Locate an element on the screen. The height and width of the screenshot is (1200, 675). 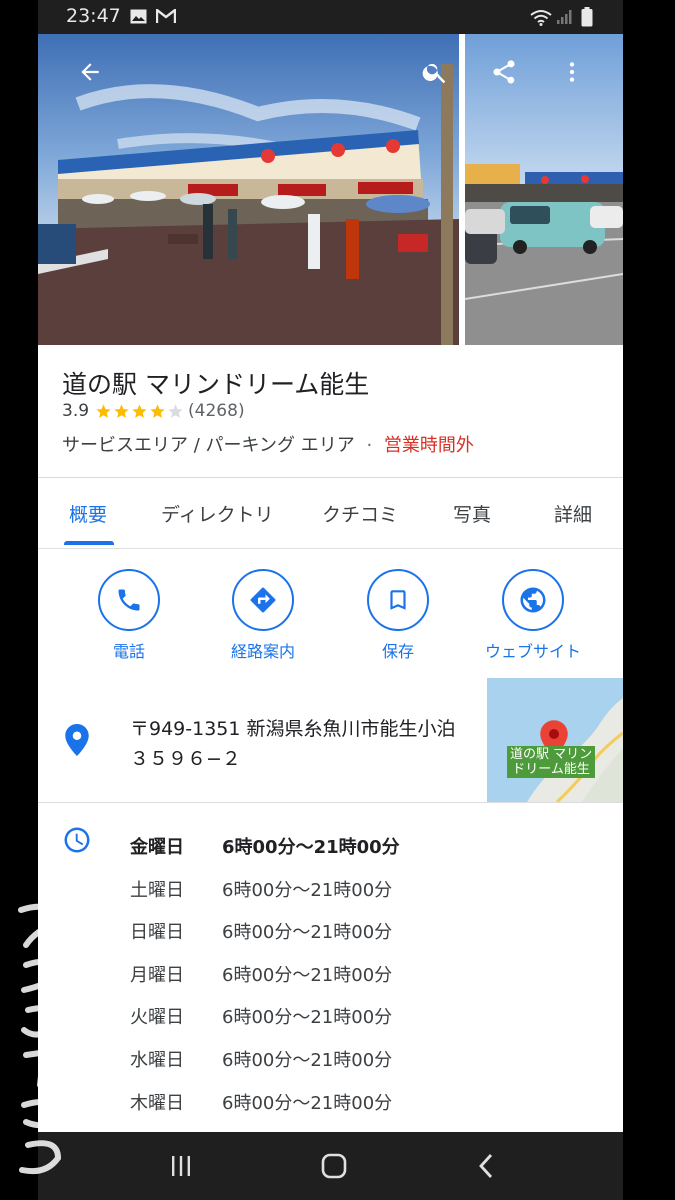
phone-icon is located at coordinates (129, 600).